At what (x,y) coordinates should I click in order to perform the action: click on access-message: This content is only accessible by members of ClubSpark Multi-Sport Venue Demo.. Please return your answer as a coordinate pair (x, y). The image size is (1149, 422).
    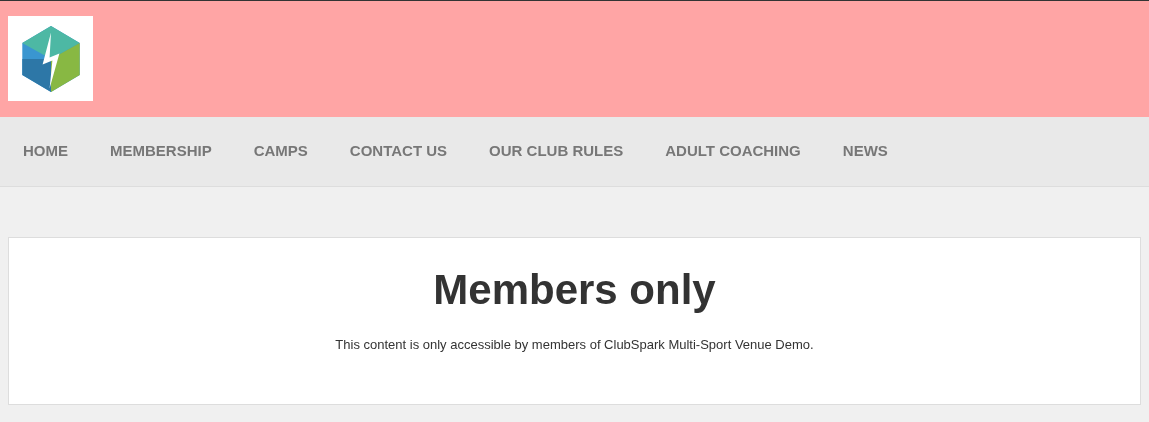
    Looking at the image, I should click on (574, 344).